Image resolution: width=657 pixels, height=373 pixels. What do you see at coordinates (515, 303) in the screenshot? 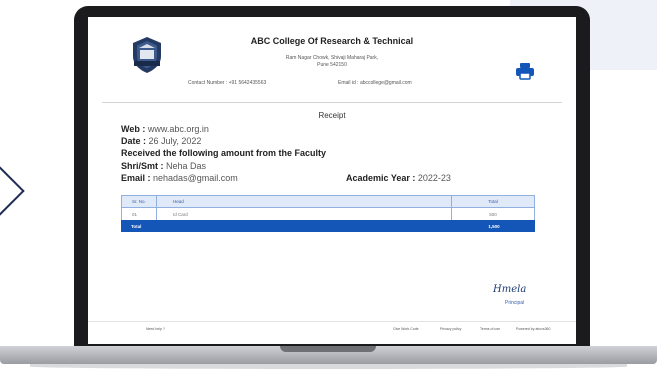
I see `principal-label: Principal` at bounding box center [515, 303].